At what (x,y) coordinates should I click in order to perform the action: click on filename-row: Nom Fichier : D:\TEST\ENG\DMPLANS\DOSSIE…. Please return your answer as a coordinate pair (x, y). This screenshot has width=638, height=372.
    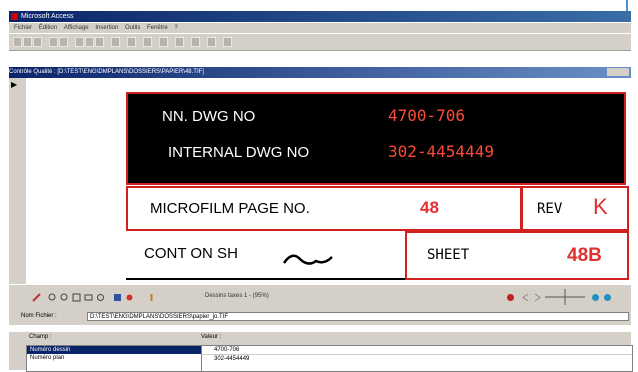
    Looking at the image, I should click on (320, 317).